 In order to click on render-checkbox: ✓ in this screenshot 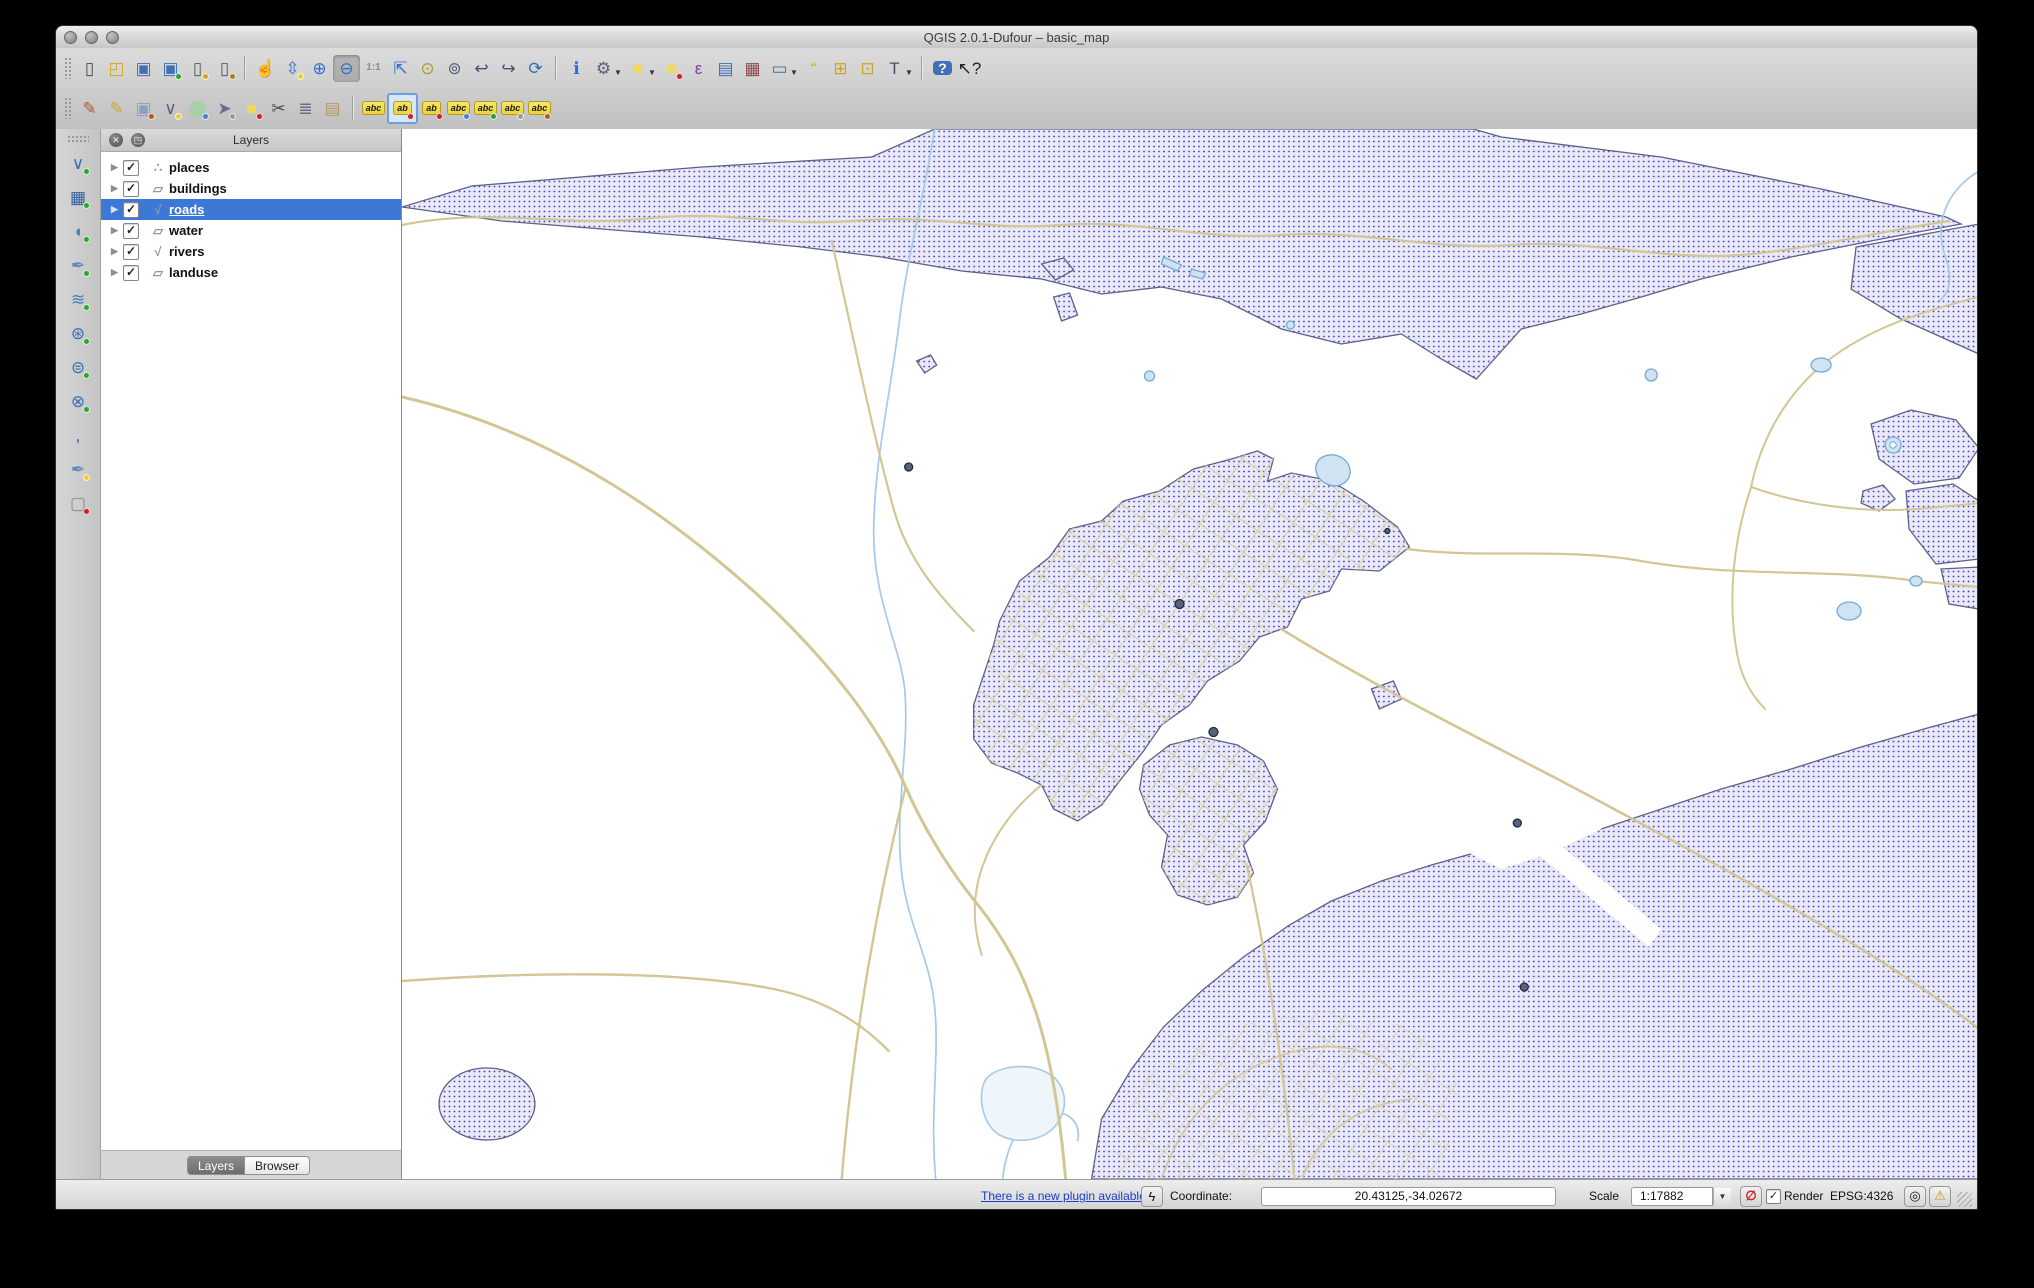, I will do `click(1773, 1196)`.